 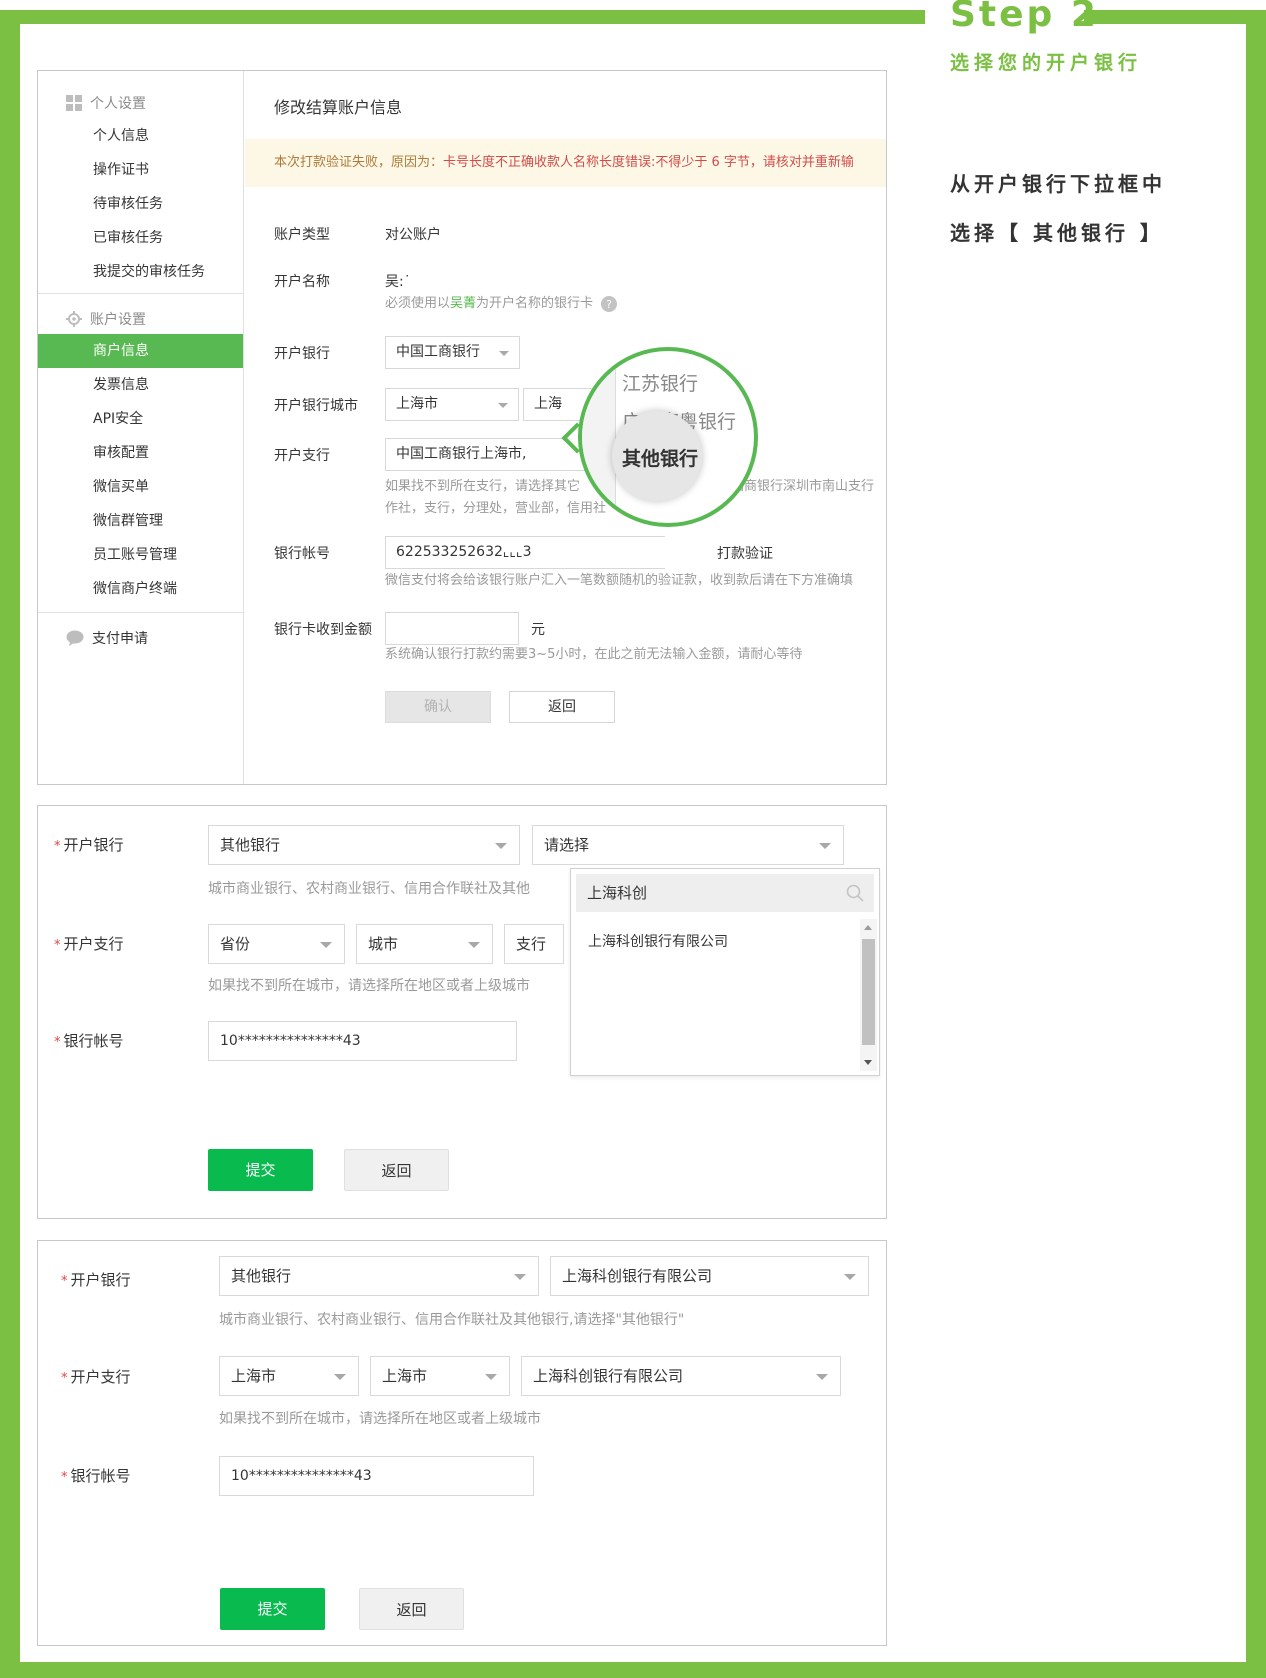 What do you see at coordinates (140, 521) in the screenshot?
I see `sidebar-item-wechat-group: 微信群管理` at bounding box center [140, 521].